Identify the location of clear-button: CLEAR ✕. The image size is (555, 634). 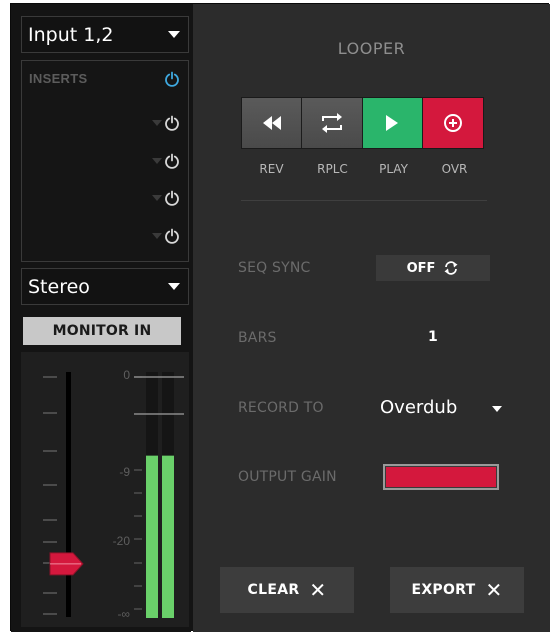
(287, 590).